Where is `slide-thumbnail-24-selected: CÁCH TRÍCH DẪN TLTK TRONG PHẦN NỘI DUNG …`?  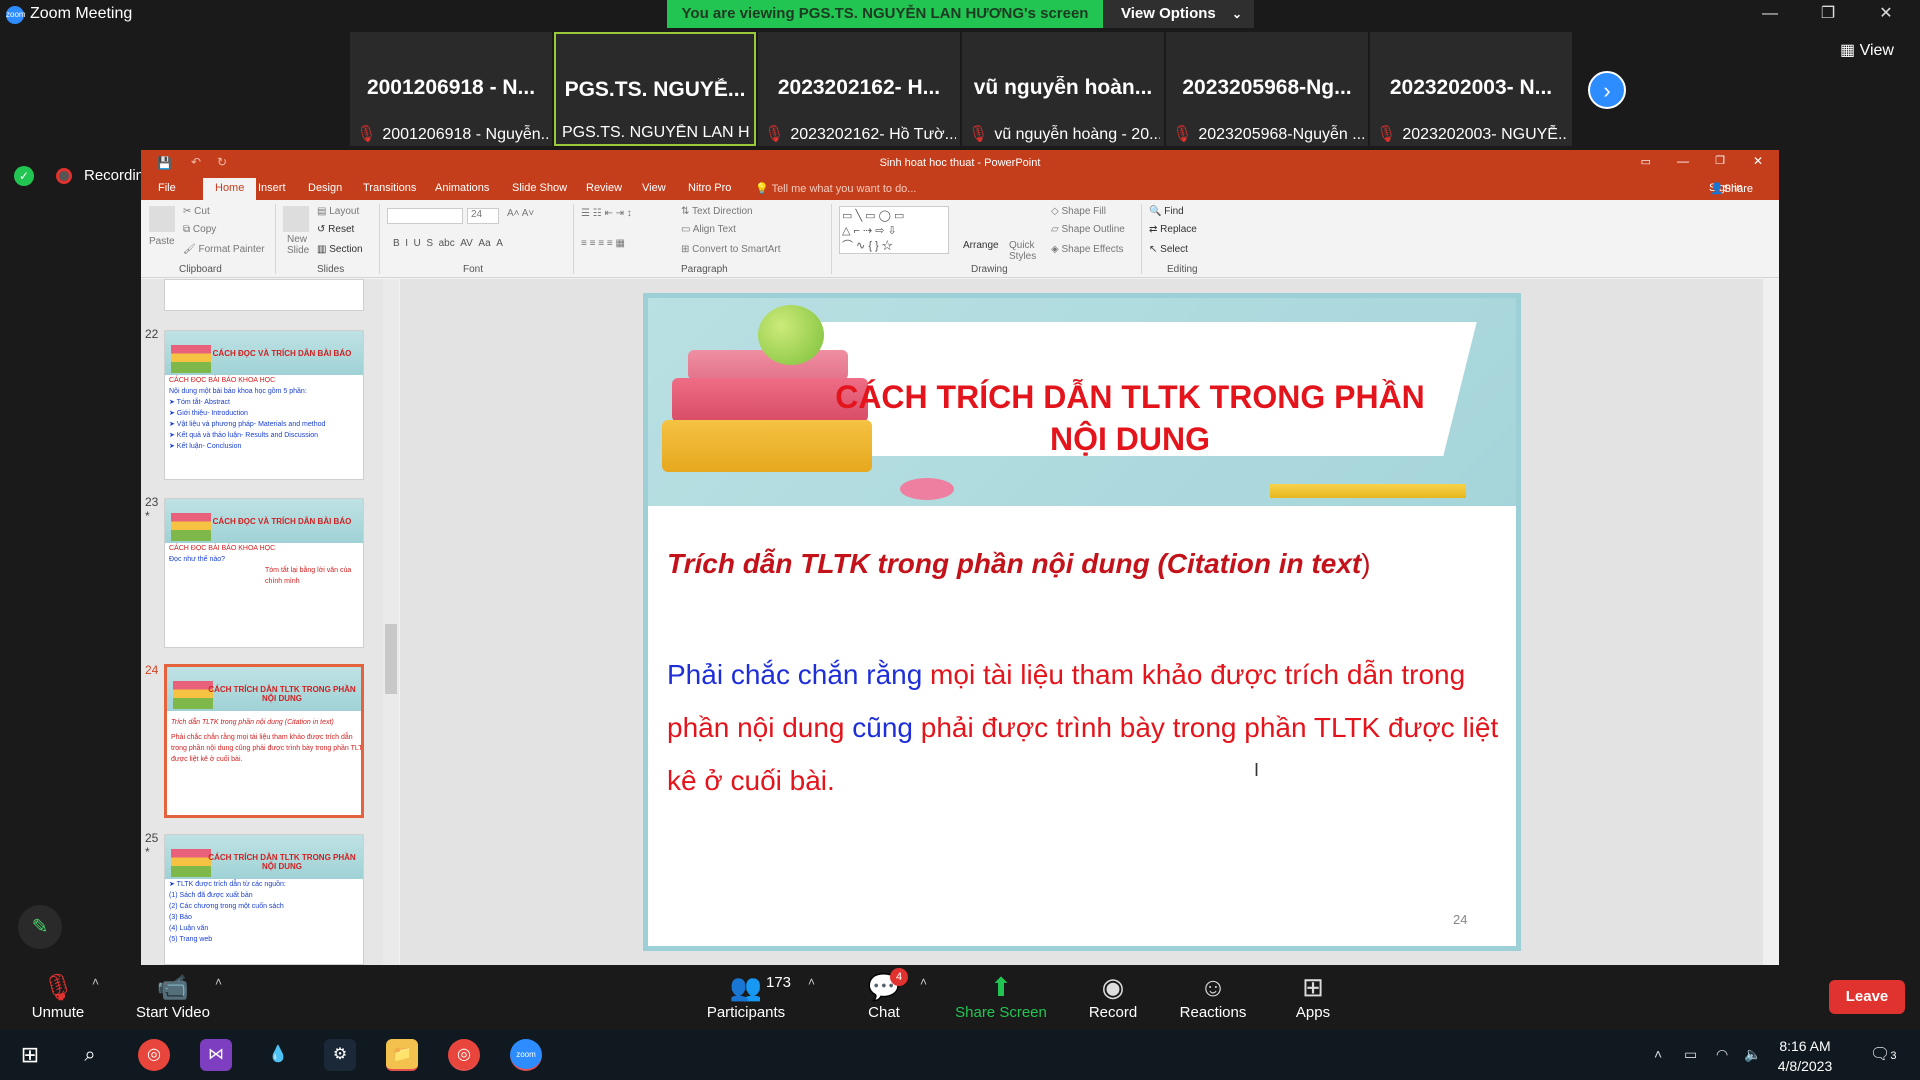 slide-thumbnail-24-selected: CÁCH TRÍCH DẪN TLTK TRONG PHẦN NỘI DUNG … is located at coordinates (264, 741).